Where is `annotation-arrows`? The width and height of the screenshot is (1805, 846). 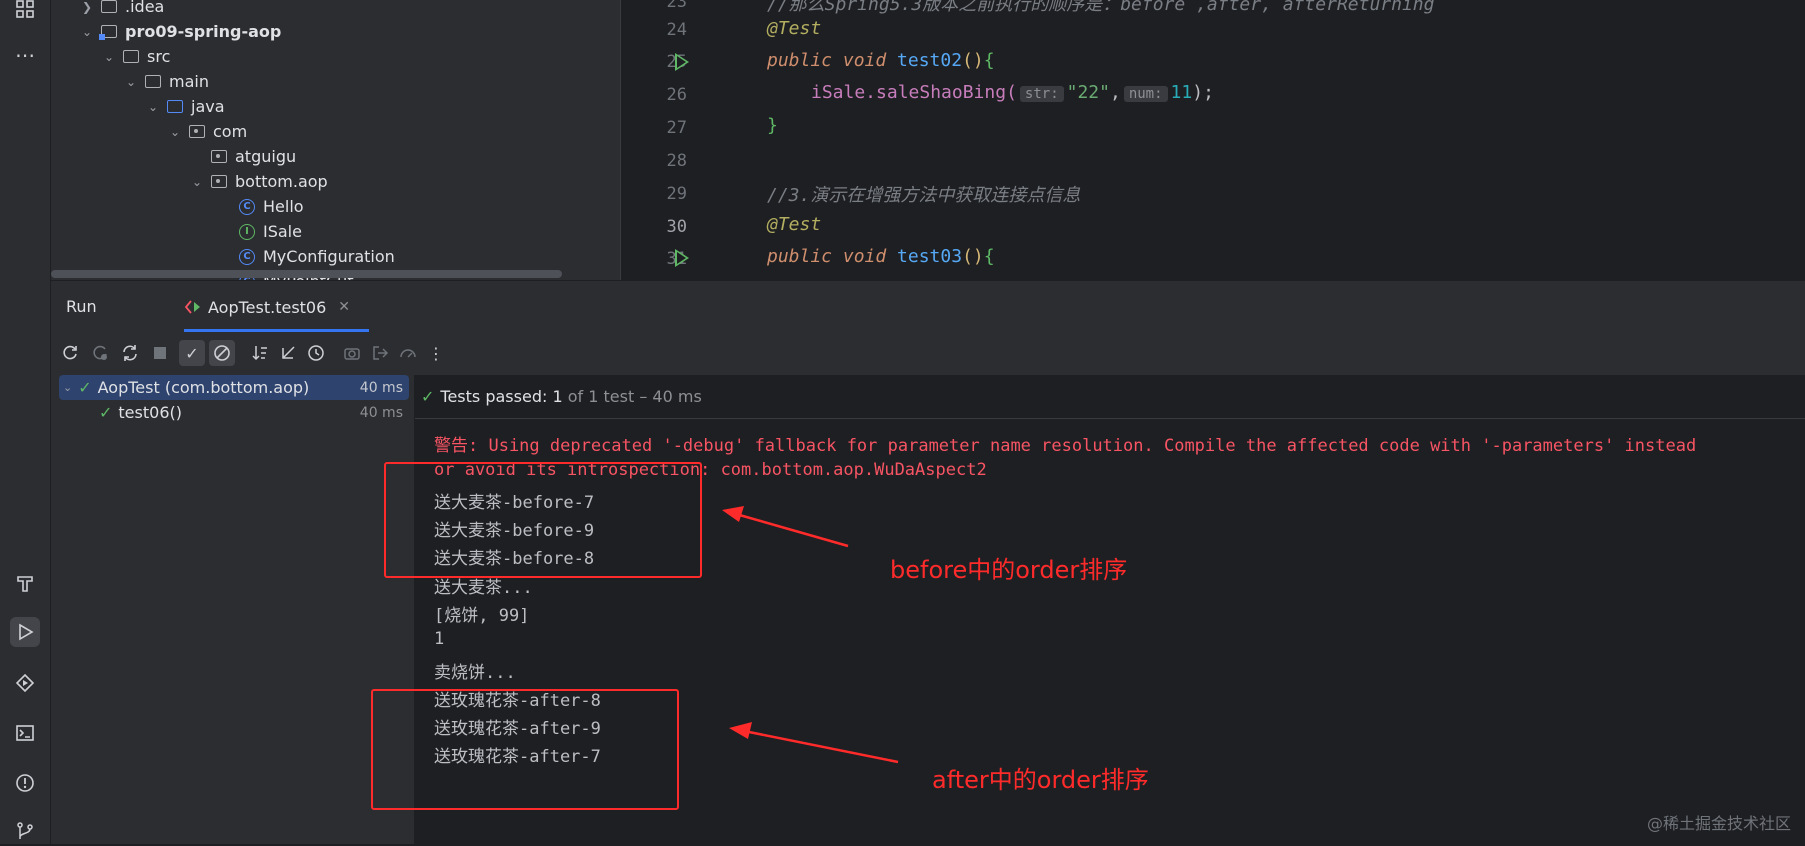
annotation-arrows is located at coordinates (810, 635).